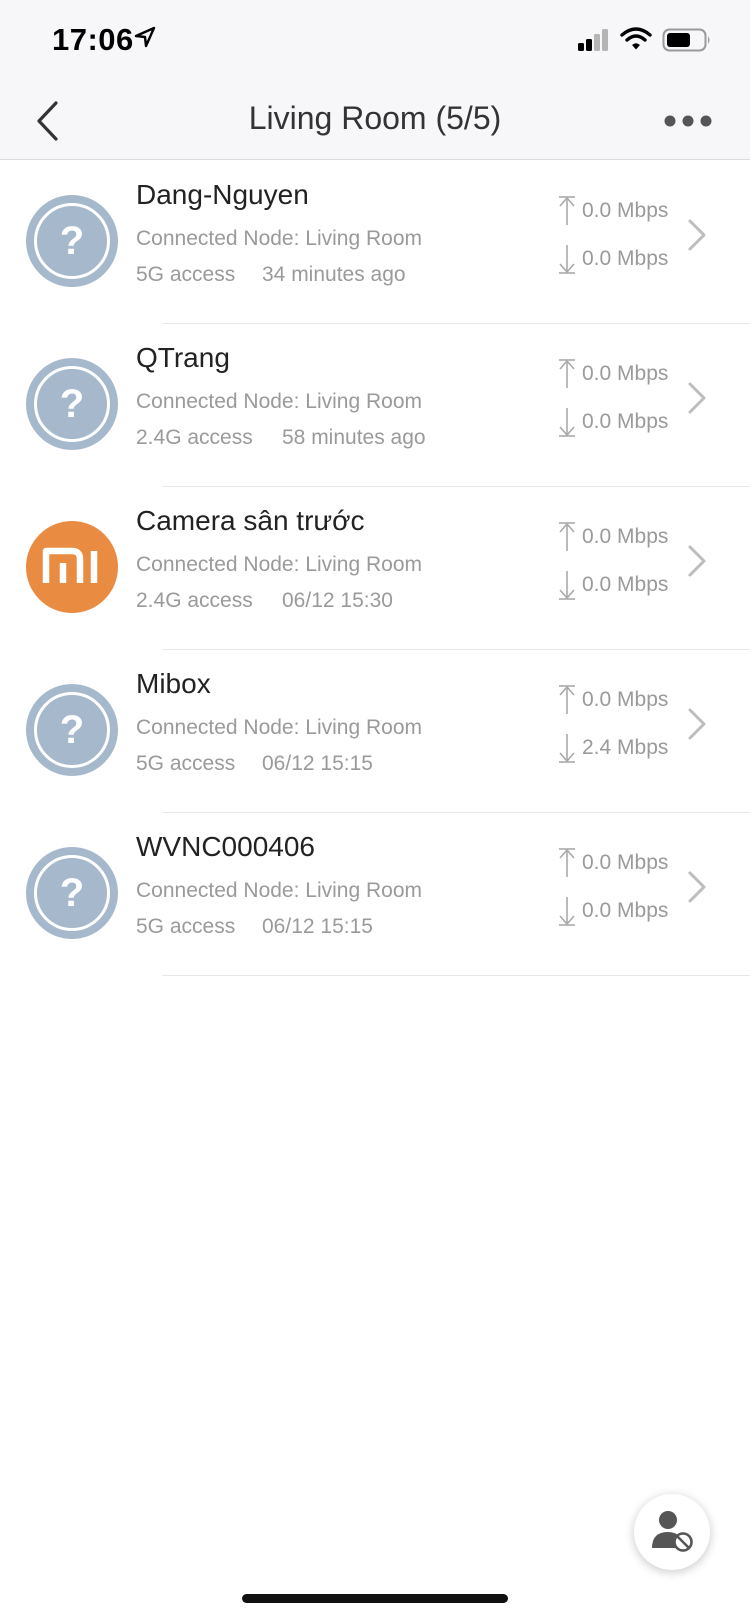 The image size is (750, 1623). What do you see at coordinates (72, 567) in the screenshot?
I see `mi-logo-icon` at bounding box center [72, 567].